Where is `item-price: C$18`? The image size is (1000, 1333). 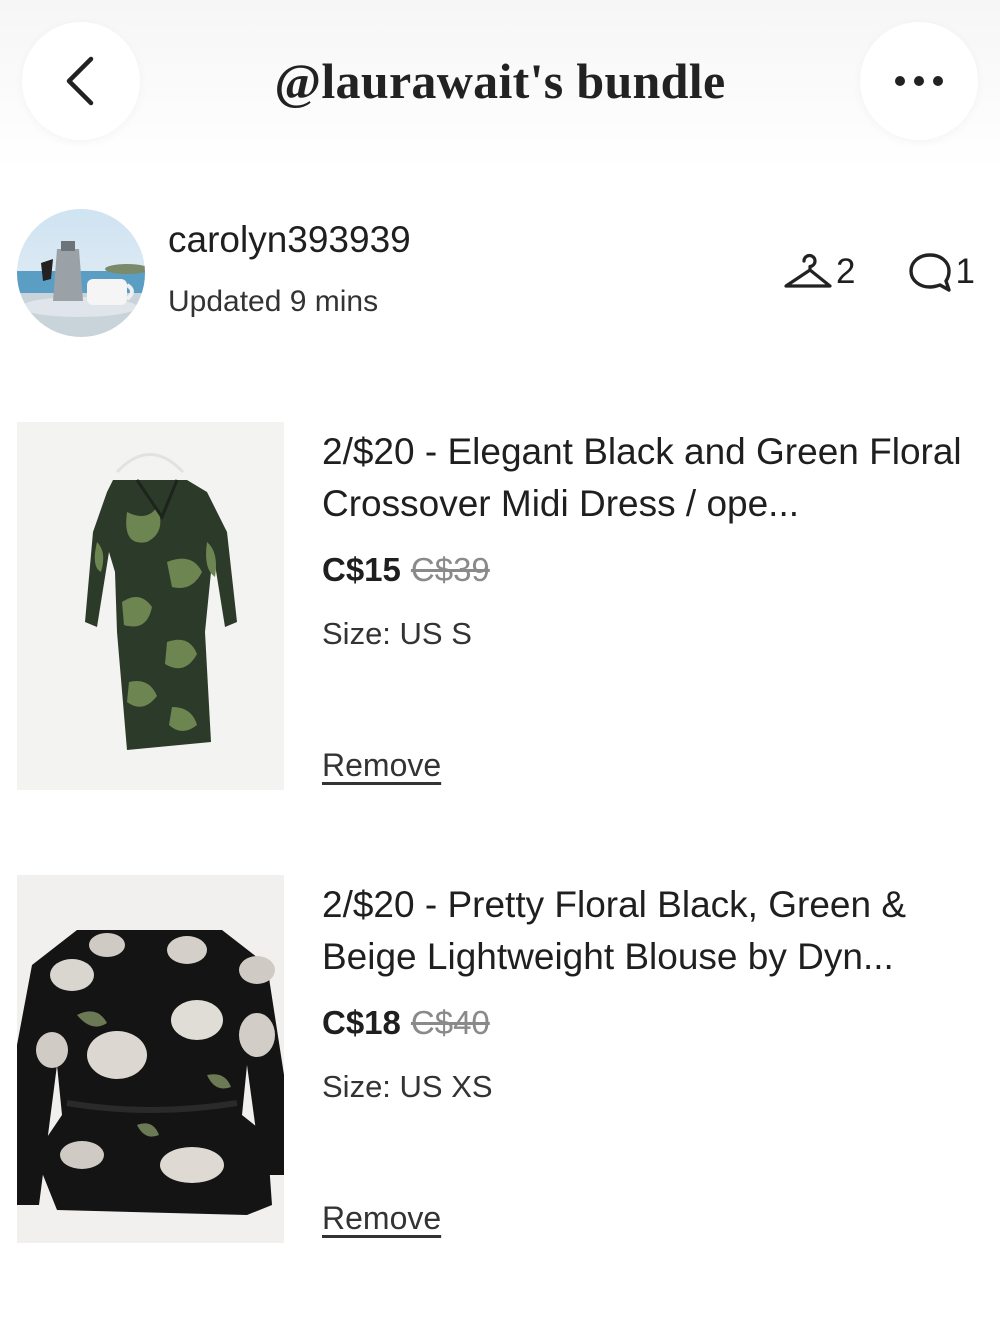 item-price: C$18 is located at coordinates (361, 1022).